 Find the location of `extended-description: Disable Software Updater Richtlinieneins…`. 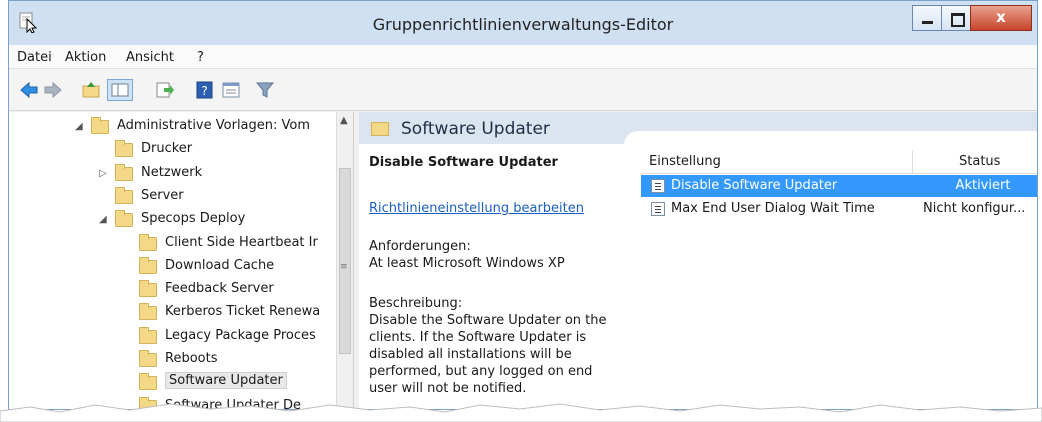

extended-description: Disable Software Updater Richtlinieneins… is located at coordinates (495, 275).